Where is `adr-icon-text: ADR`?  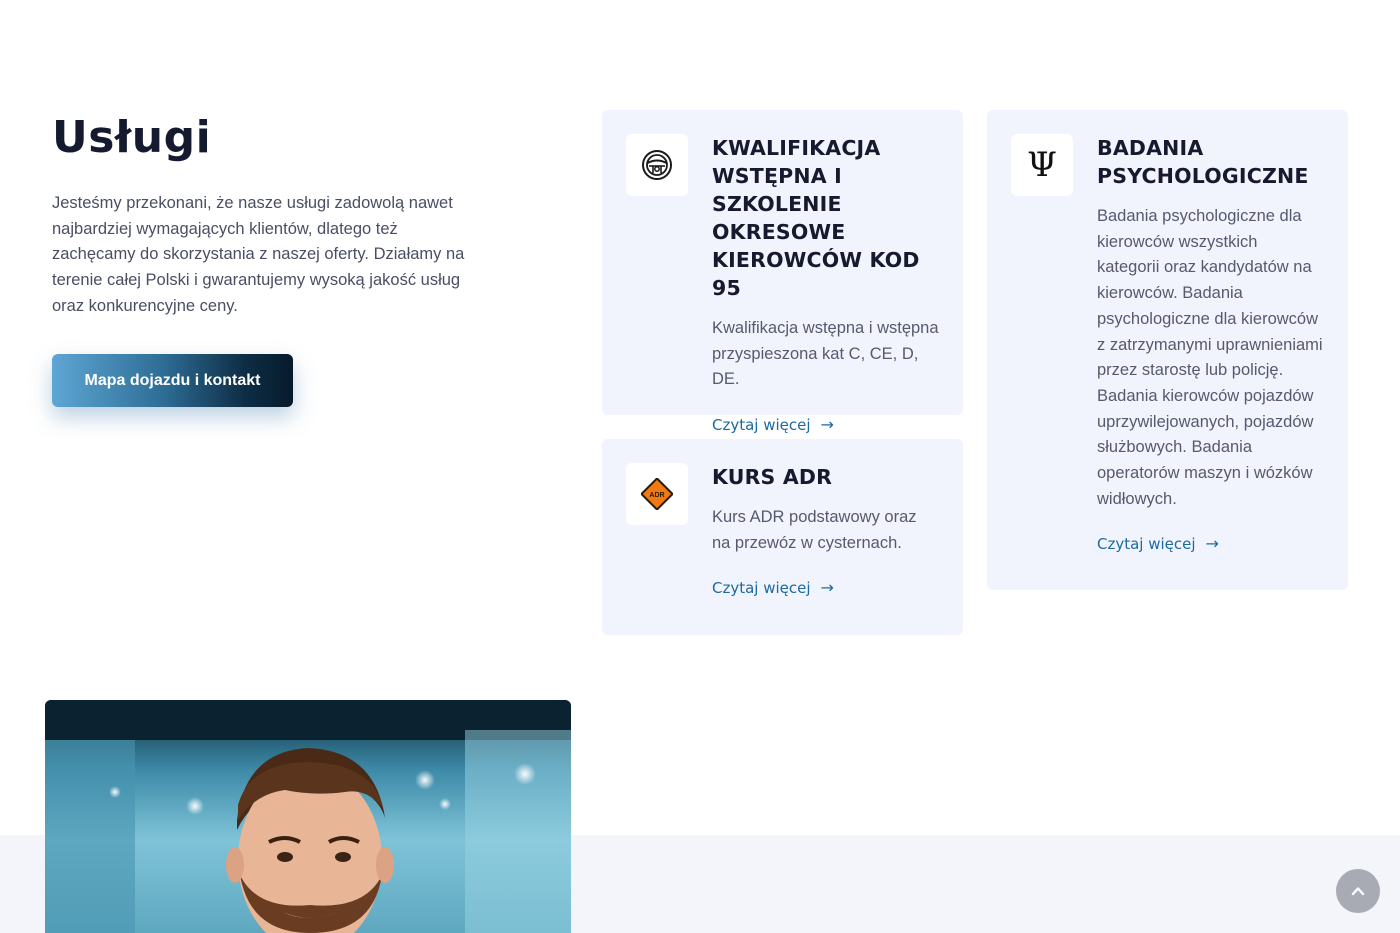 adr-icon-text: ADR is located at coordinates (656, 495).